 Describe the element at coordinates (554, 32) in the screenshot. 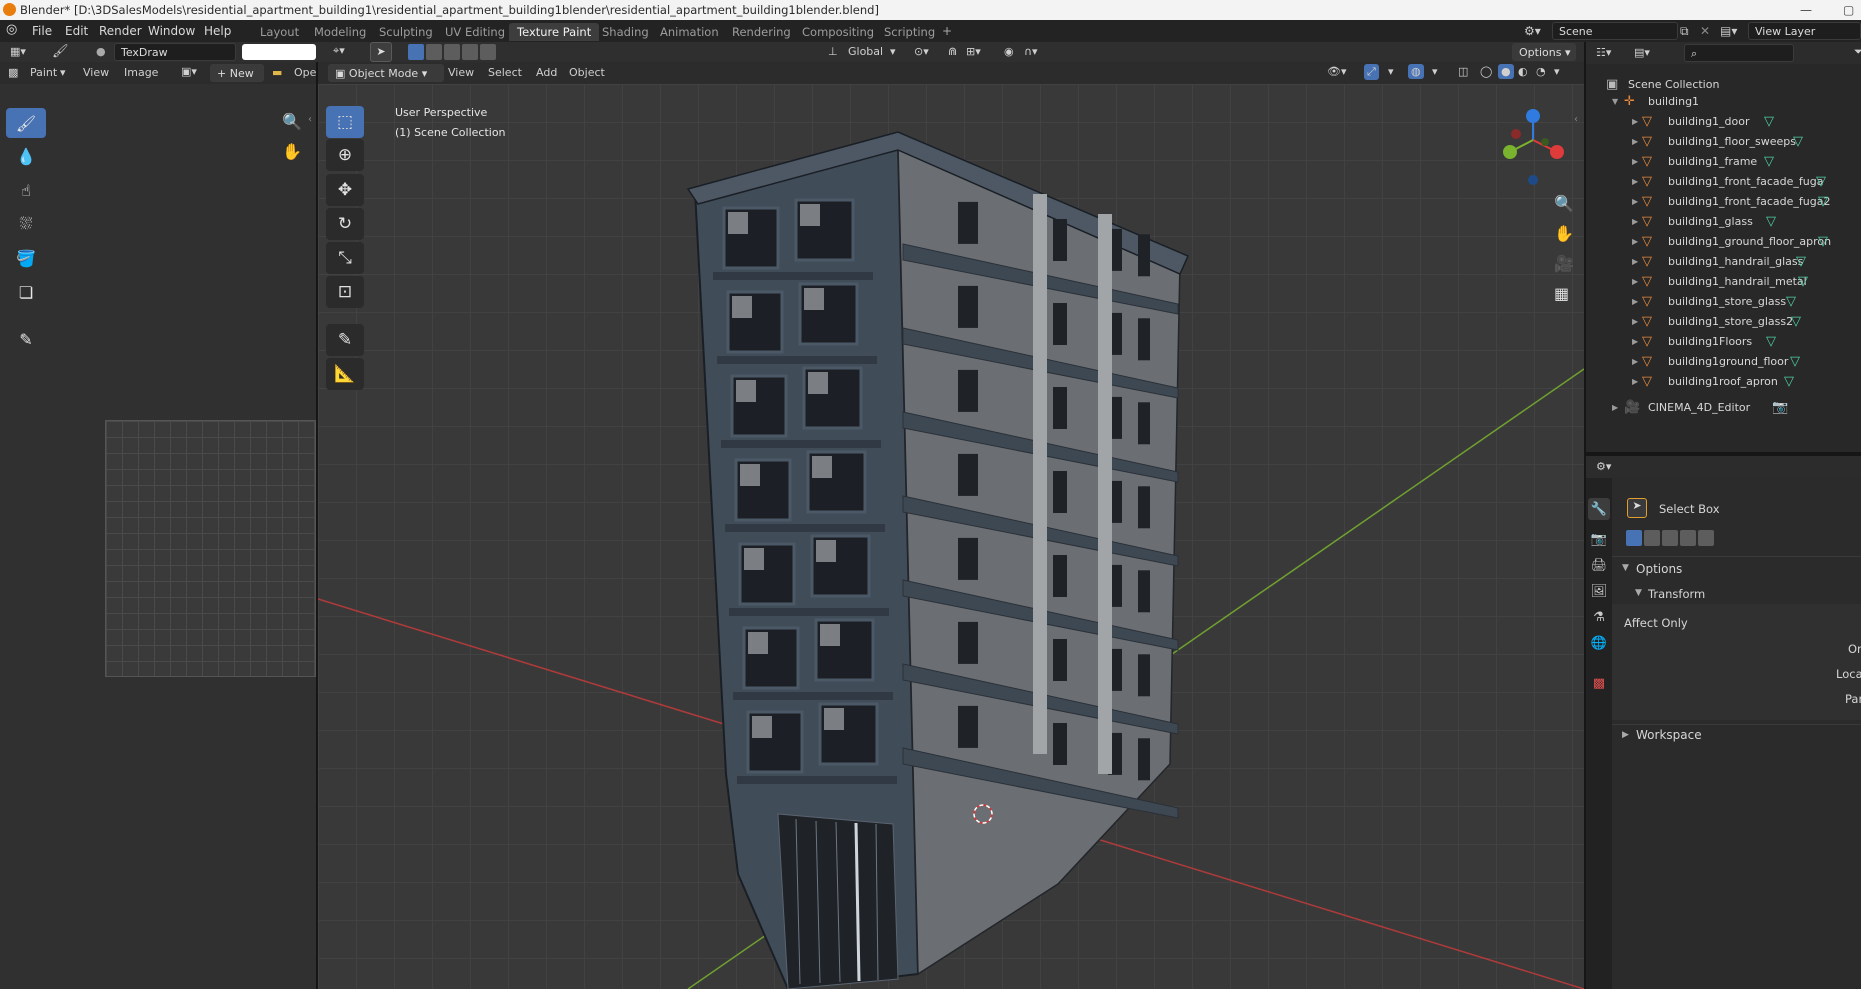

I see `tab-texture-paint: Texture Paint` at that location.